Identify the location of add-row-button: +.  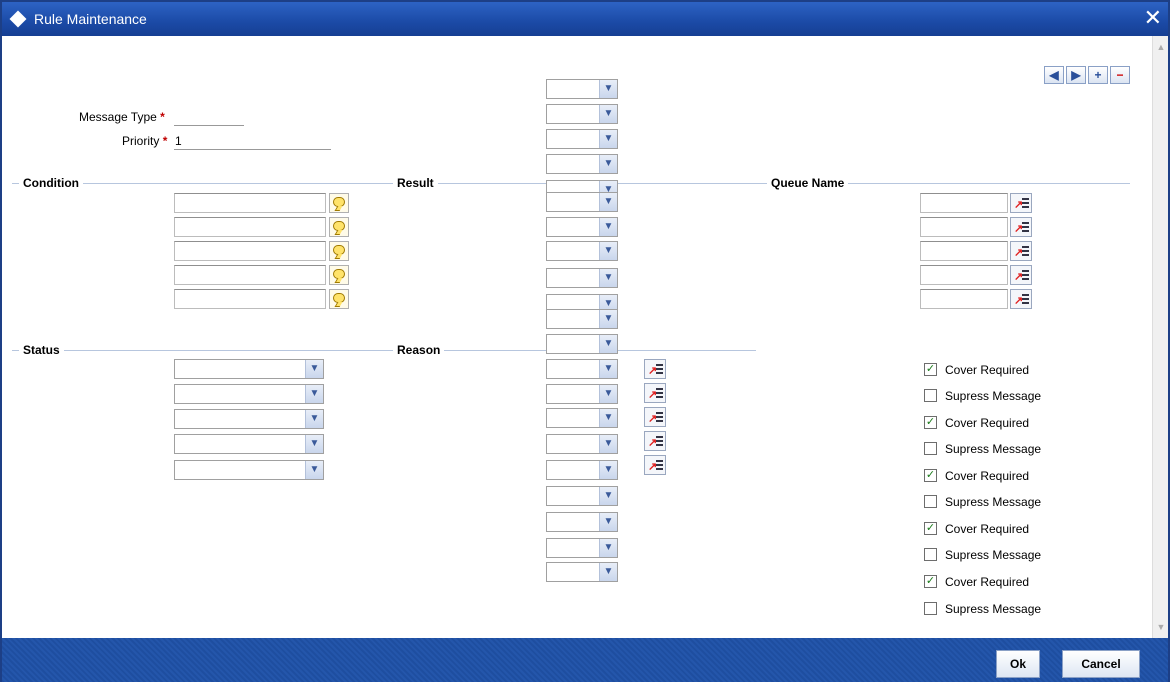
(1098, 75).